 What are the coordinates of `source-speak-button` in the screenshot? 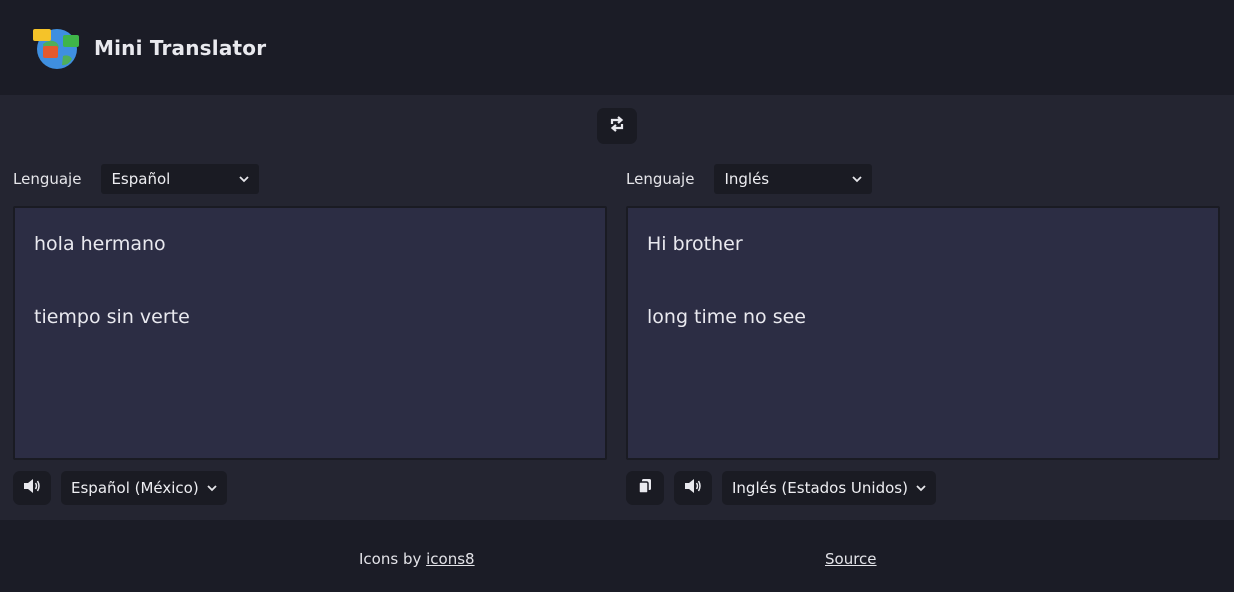 It's located at (32, 488).